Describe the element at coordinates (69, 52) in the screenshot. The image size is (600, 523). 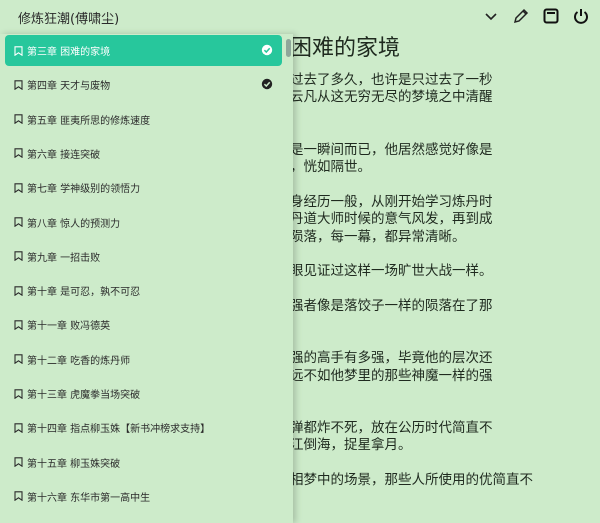
I see `chapter-label: 第三章 困难的家境` at that location.